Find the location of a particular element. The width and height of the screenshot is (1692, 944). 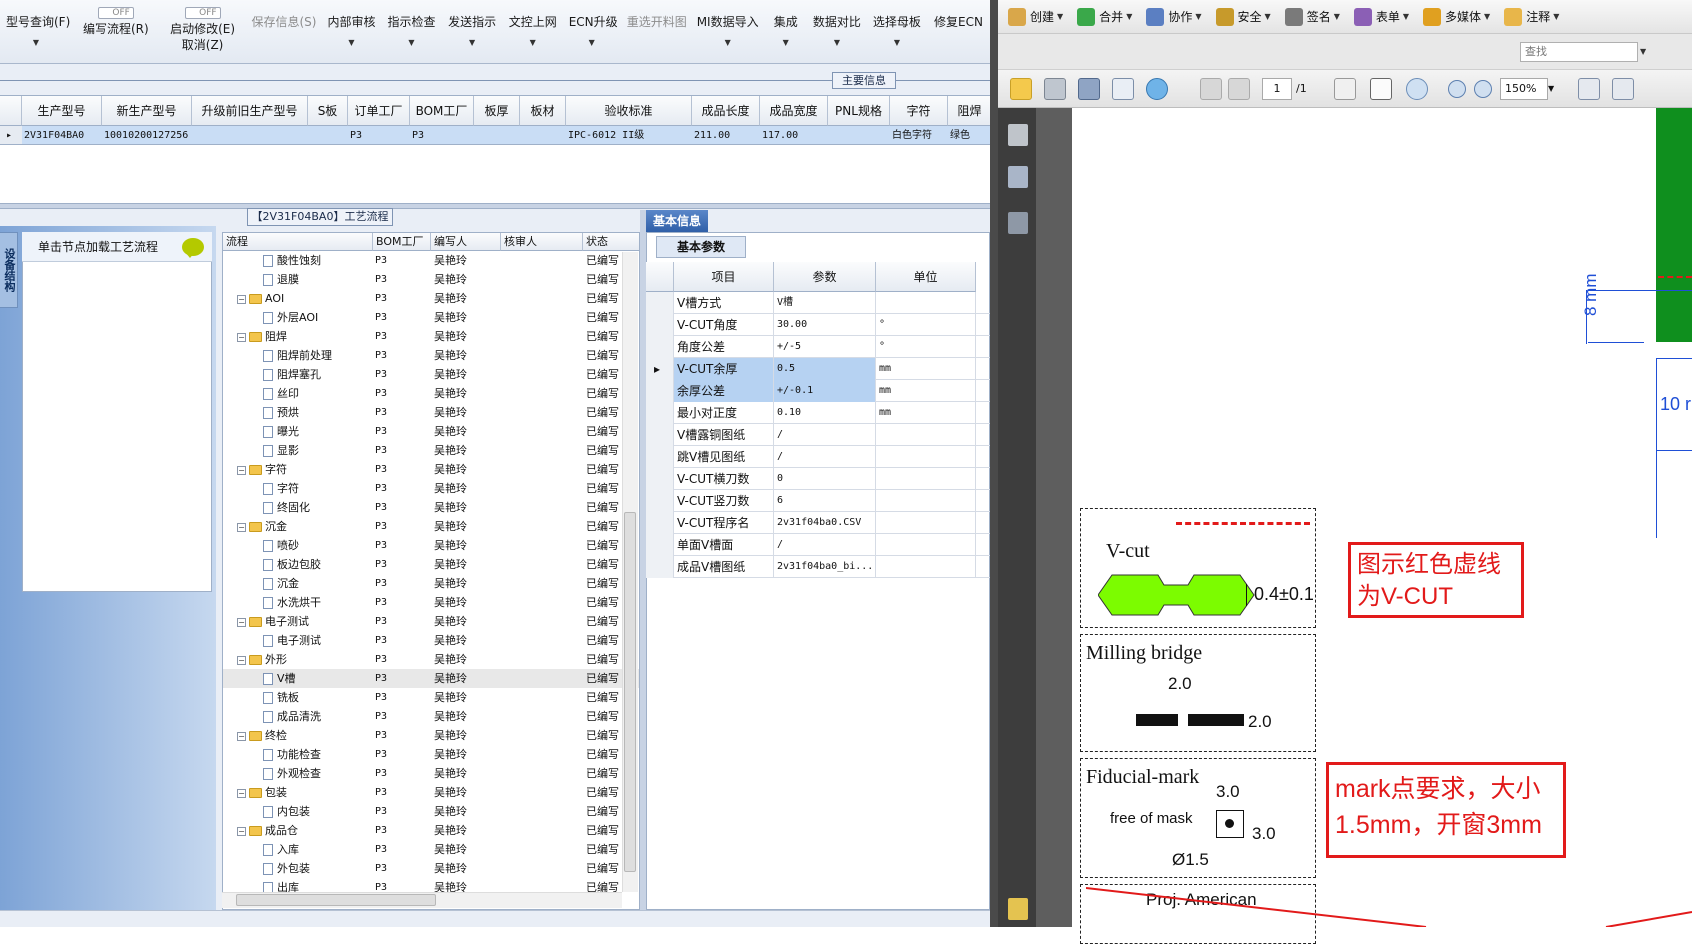

off-switch: OFF is located at coordinates (202, 13).